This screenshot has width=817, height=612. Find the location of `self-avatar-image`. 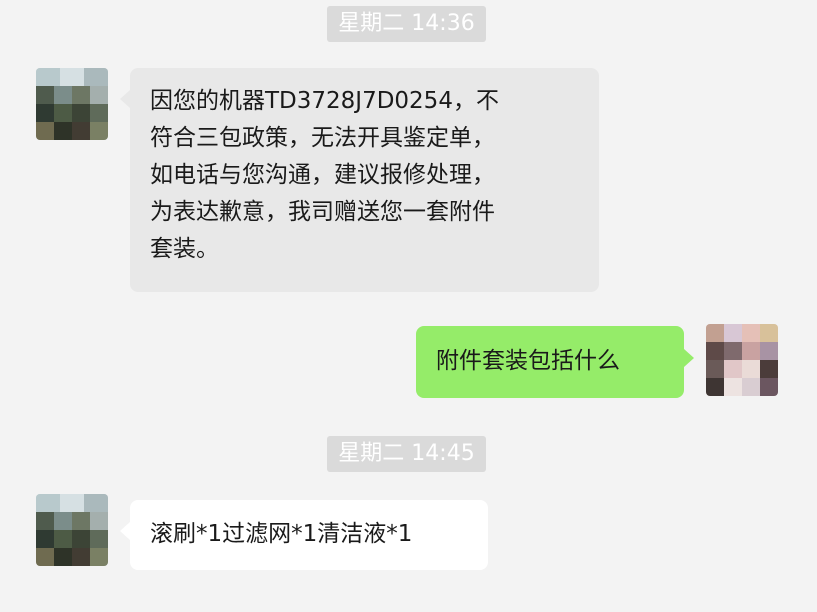

self-avatar-image is located at coordinates (742, 360).